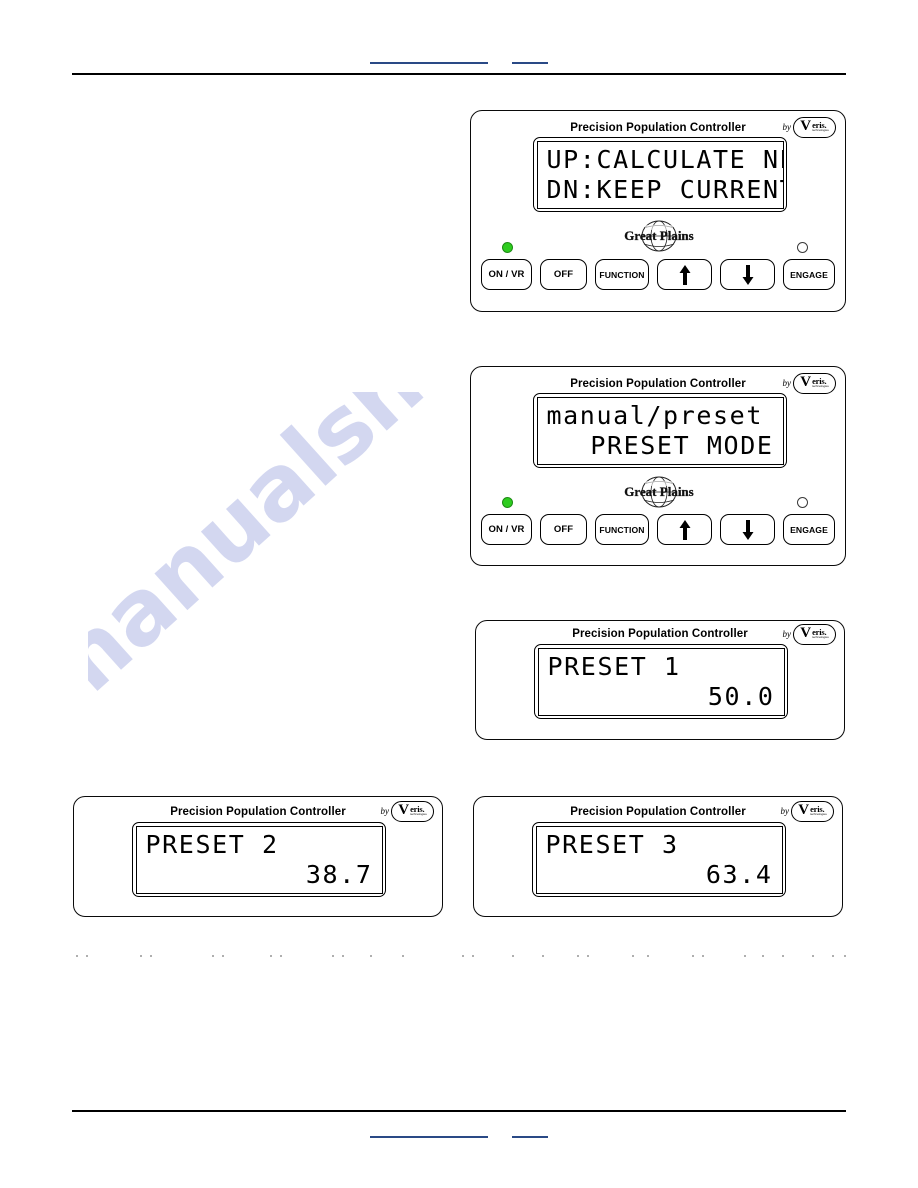 This screenshot has height=1188, width=918. Describe the element at coordinates (259, 859) in the screenshot. I see `lcd-display: PRESET 2 38.7` at that location.